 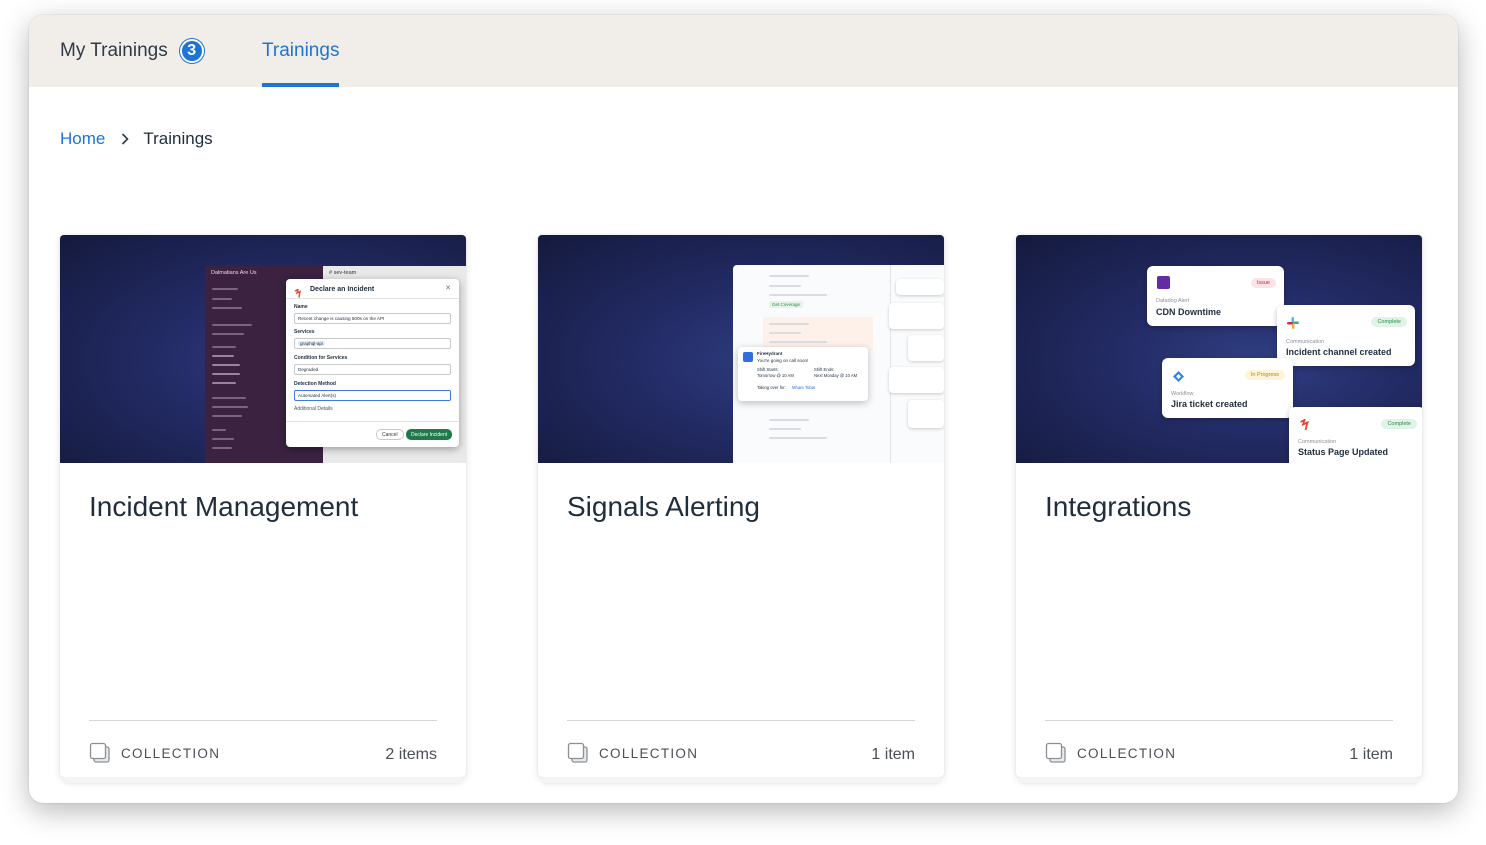 What do you see at coordinates (136, 139) in the screenshot?
I see `breadcrumb: Home Trainings` at bounding box center [136, 139].